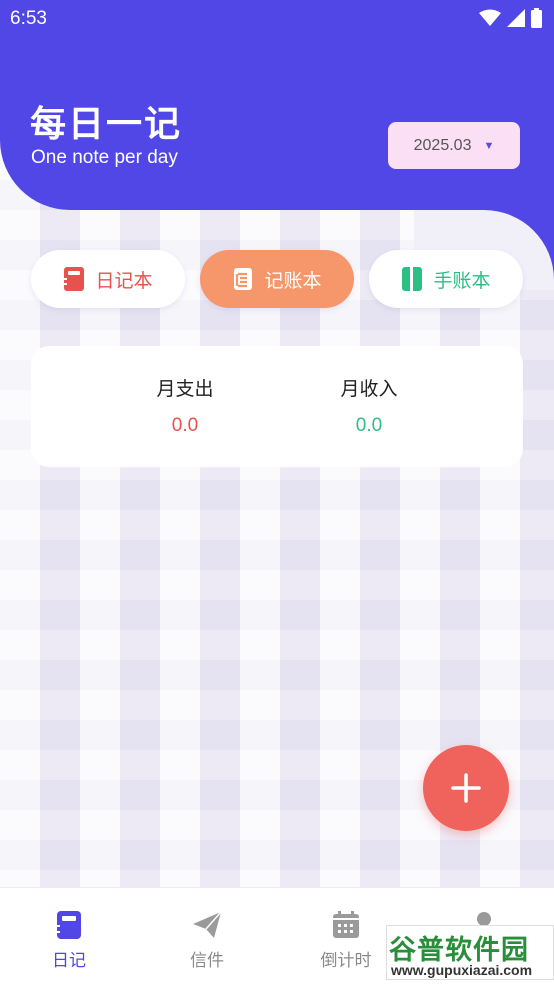  I want to click on monthly-summary-card: 月支出 0.0 月收入 0.0, so click(277, 406).